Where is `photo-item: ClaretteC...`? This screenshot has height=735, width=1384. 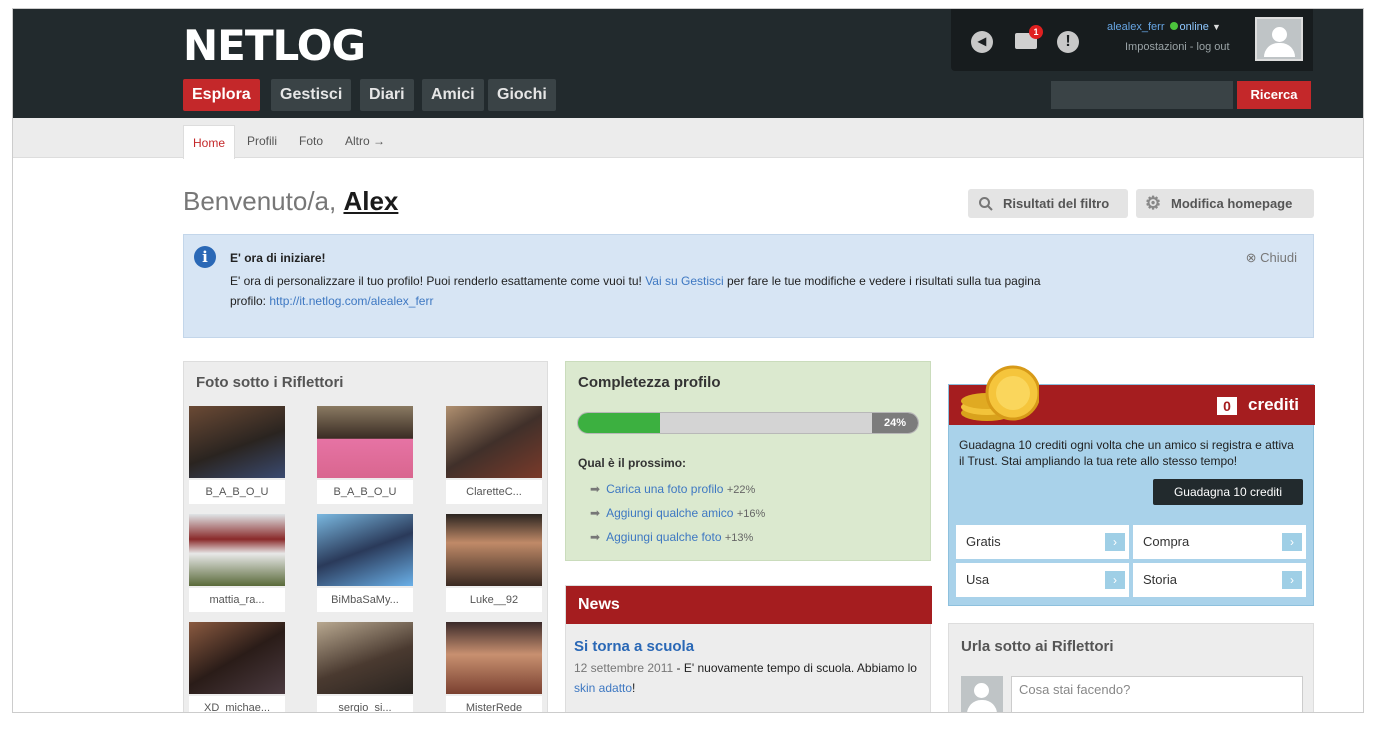
photo-item: ClaretteC... is located at coordinates (494, 456).